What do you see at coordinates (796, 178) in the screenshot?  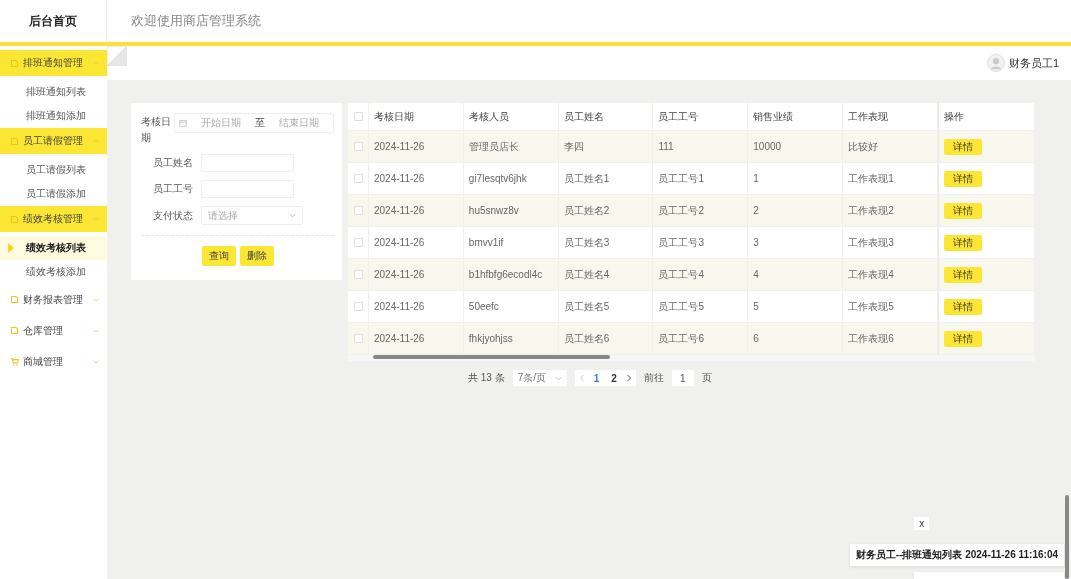 I see `table-cell: 1` at bounding box center [796, 178].